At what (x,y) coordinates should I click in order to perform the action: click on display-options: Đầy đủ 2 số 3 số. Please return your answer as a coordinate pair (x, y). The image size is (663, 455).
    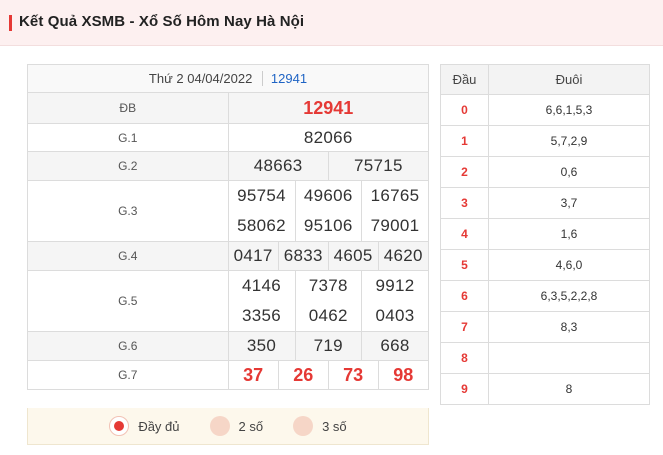
    Looking at the image, I should click on (228, 426).